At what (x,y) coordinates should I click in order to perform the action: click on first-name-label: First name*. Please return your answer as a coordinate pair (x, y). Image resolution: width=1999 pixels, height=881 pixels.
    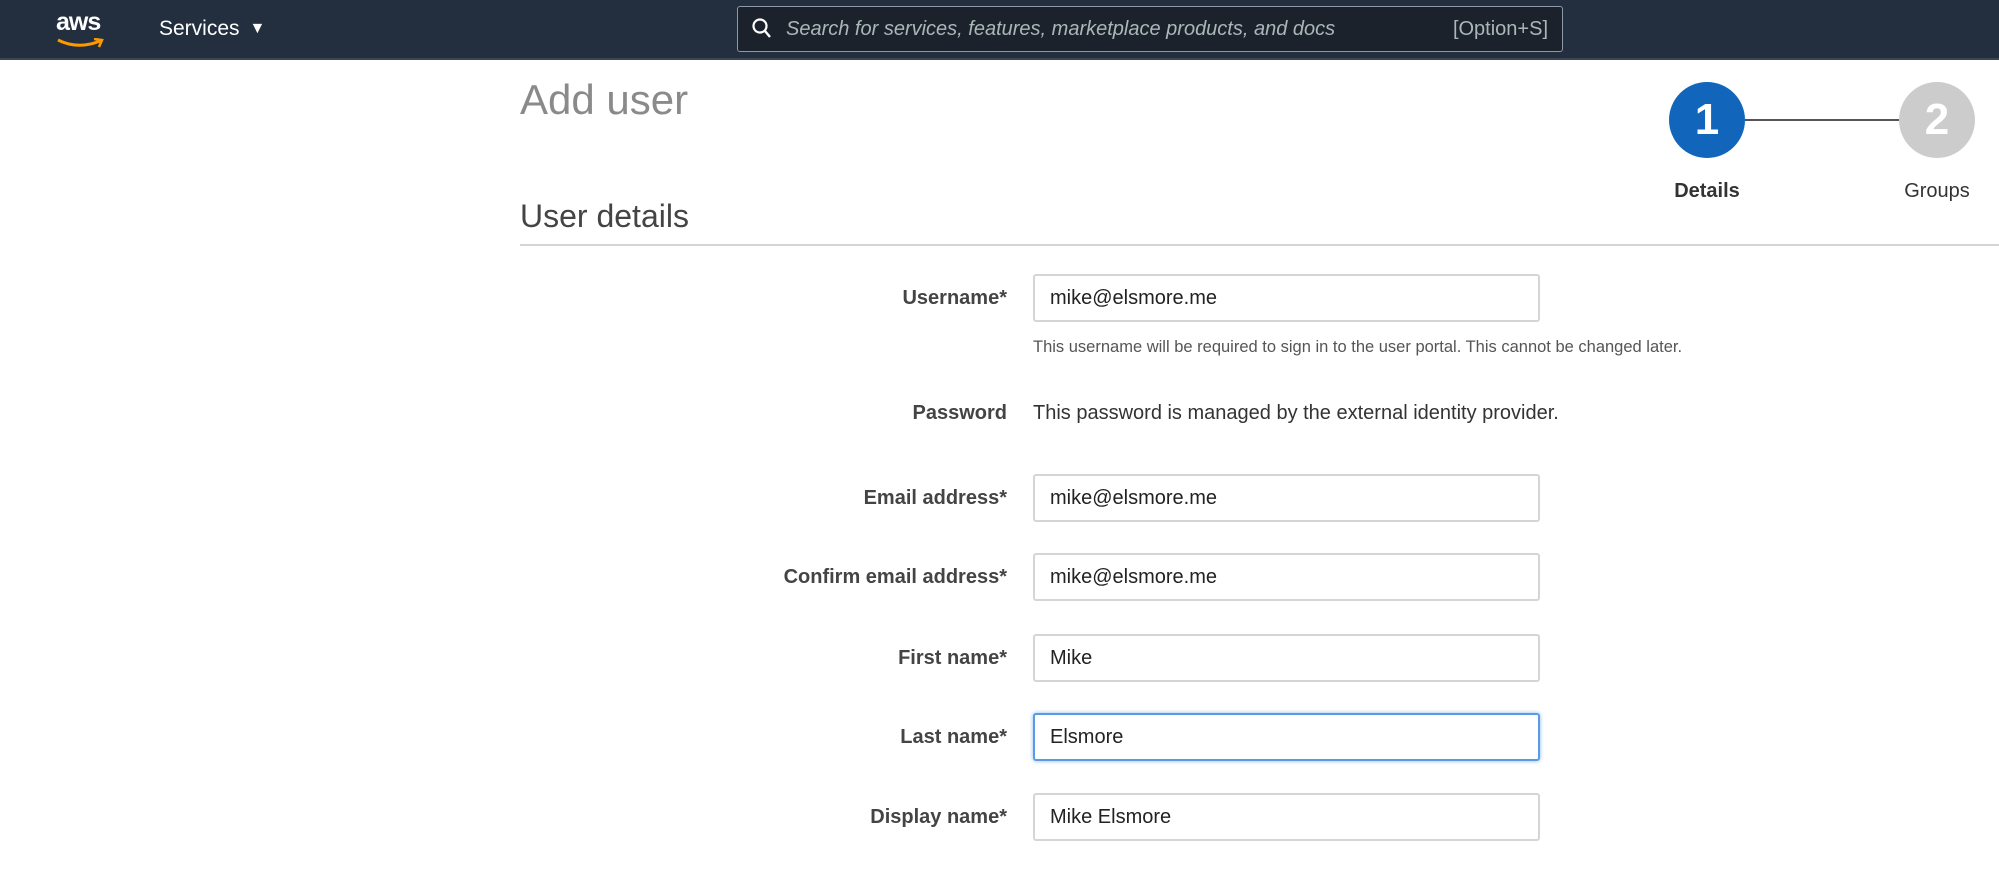
    Looking at the image, I should click on (952, 658).